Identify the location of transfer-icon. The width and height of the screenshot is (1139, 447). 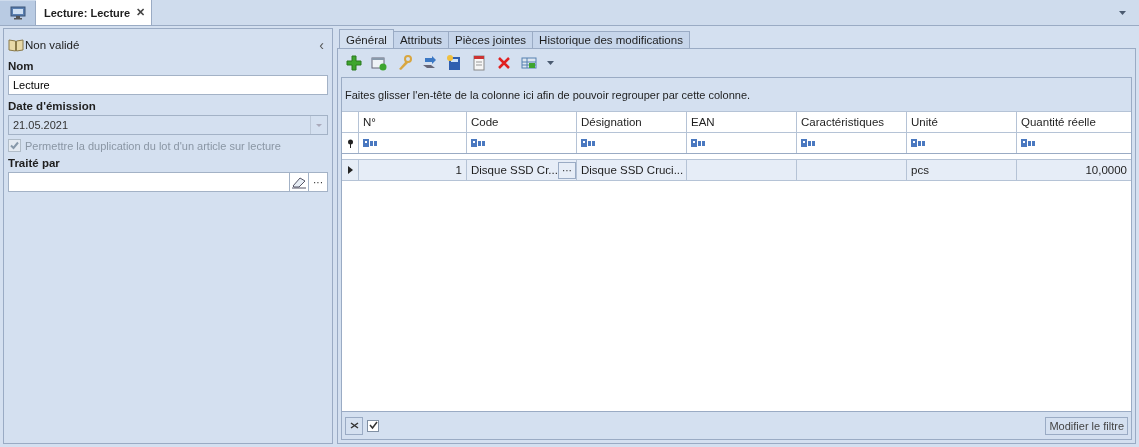
(429, 63).